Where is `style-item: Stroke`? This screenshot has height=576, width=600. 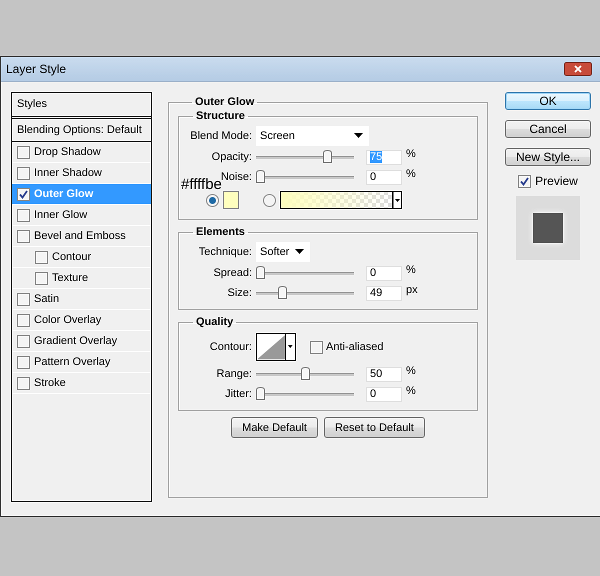
style-item: Stroke is located at coordinates (50, 383).